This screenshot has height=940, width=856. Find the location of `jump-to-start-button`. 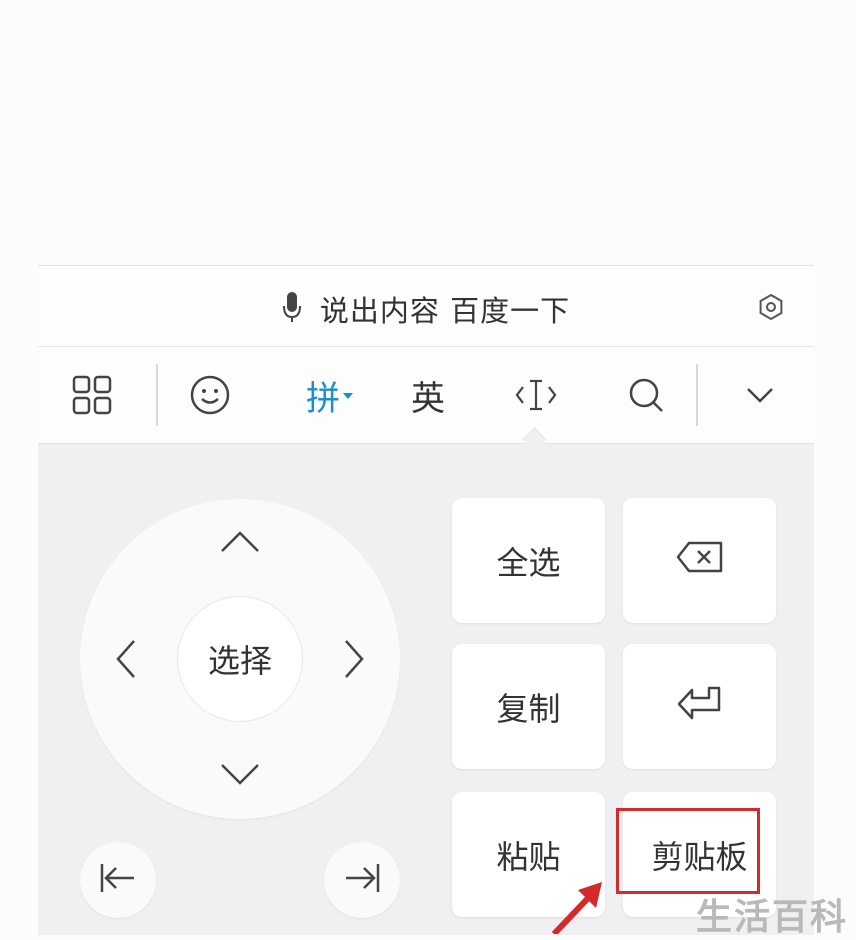

jump-to-start-button is located at coordinates (118, 880).